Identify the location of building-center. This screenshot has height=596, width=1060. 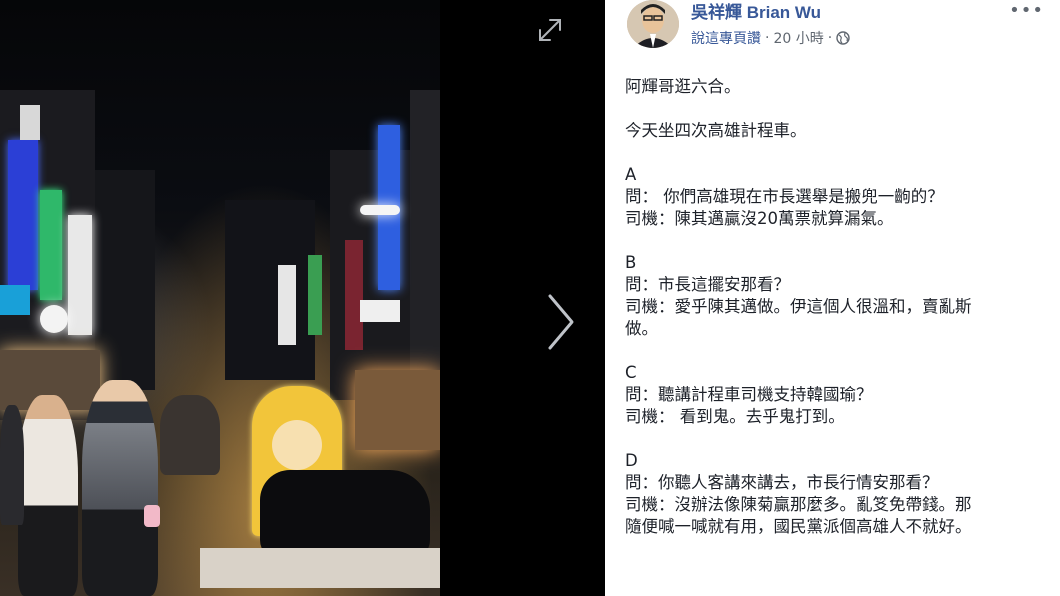
(270, 290).